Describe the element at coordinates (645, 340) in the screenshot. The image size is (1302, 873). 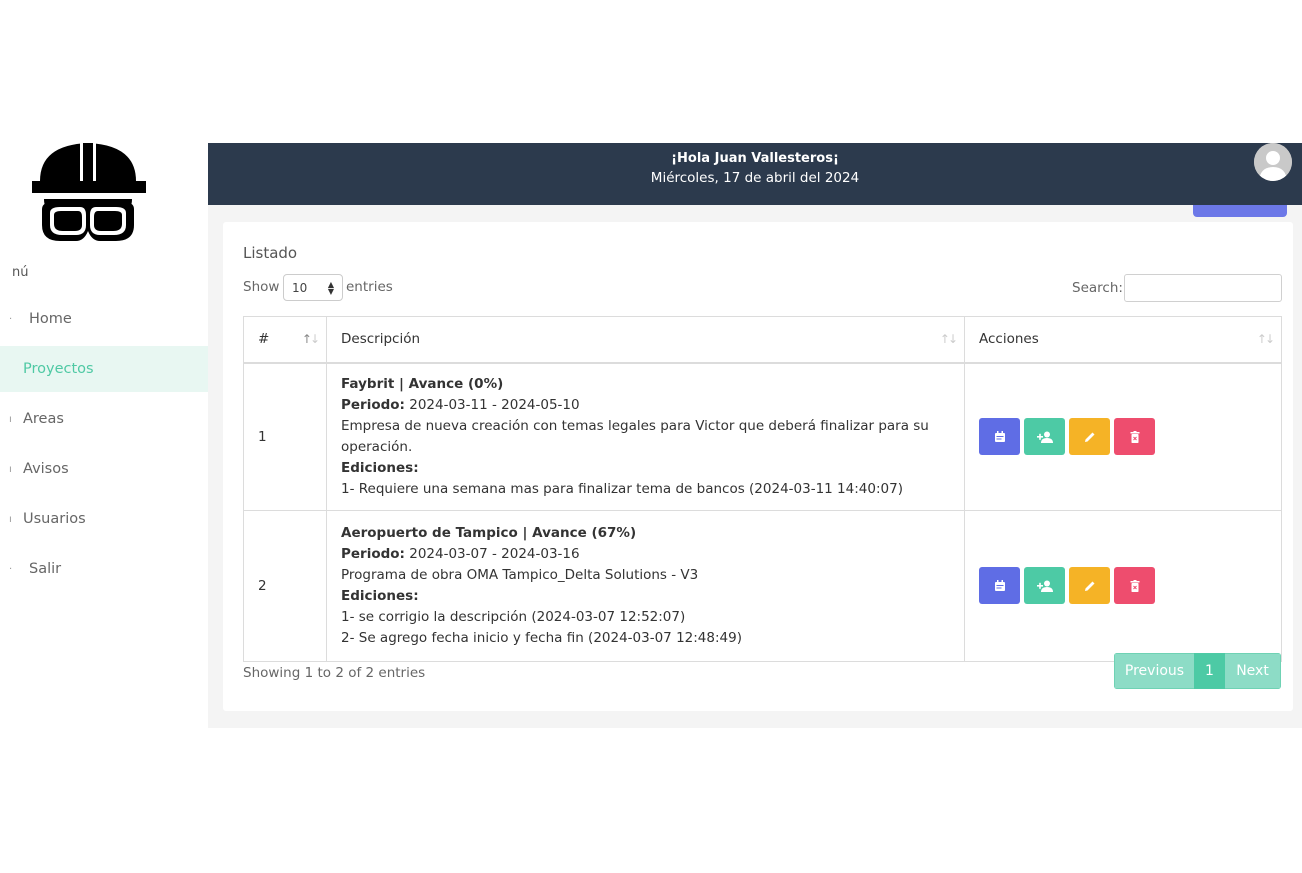
I see `column-header-description: Descripción ↑↓` at that location.